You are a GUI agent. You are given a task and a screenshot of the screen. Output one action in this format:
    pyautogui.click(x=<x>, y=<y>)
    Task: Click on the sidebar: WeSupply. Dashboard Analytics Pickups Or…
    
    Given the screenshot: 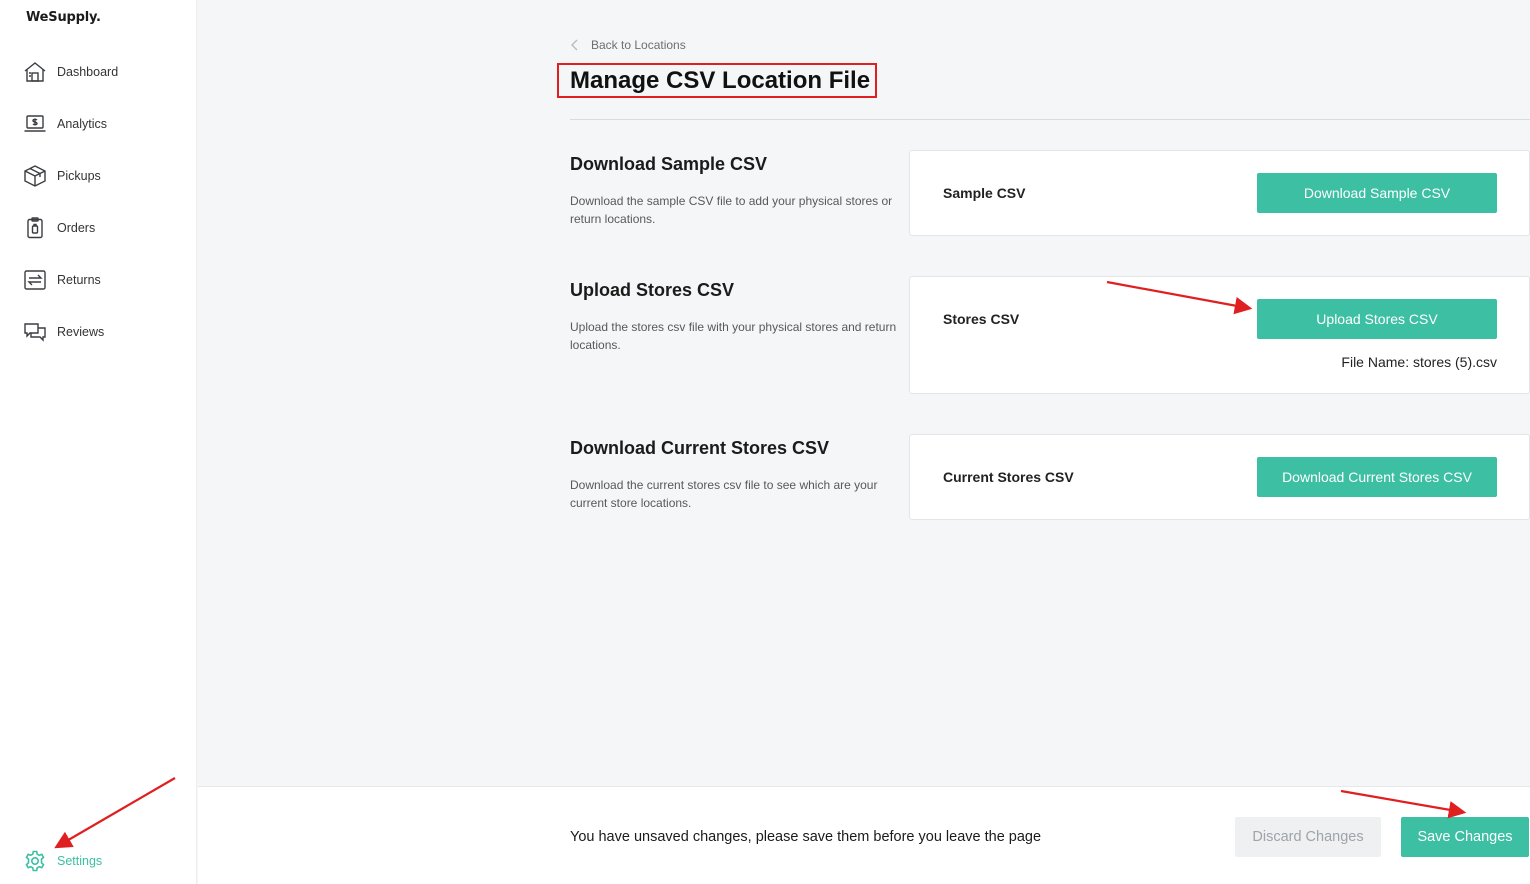 What is the action you would take?
    pyautogui.click(x=98, y=442)
    